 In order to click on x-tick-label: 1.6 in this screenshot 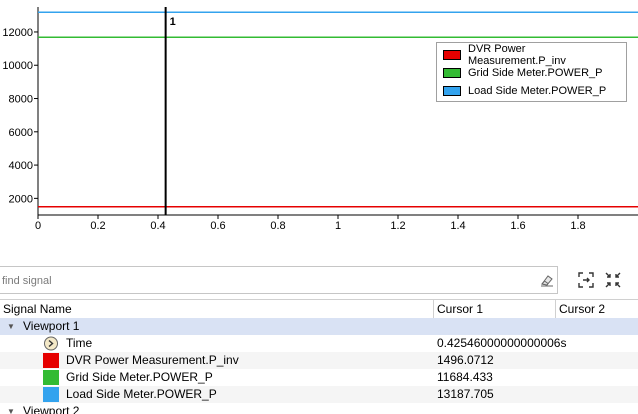, I will do `click(517, 226)`.